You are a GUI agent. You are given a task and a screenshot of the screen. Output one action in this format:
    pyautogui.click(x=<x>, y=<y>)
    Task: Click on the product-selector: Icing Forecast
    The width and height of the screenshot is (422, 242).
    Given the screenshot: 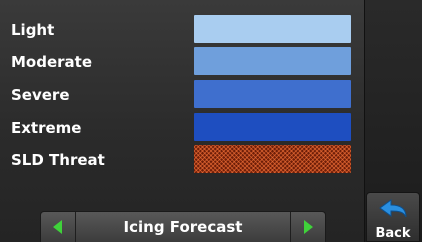 What is the action you would take?
    pyautogui.click(x=183, y=226)
    